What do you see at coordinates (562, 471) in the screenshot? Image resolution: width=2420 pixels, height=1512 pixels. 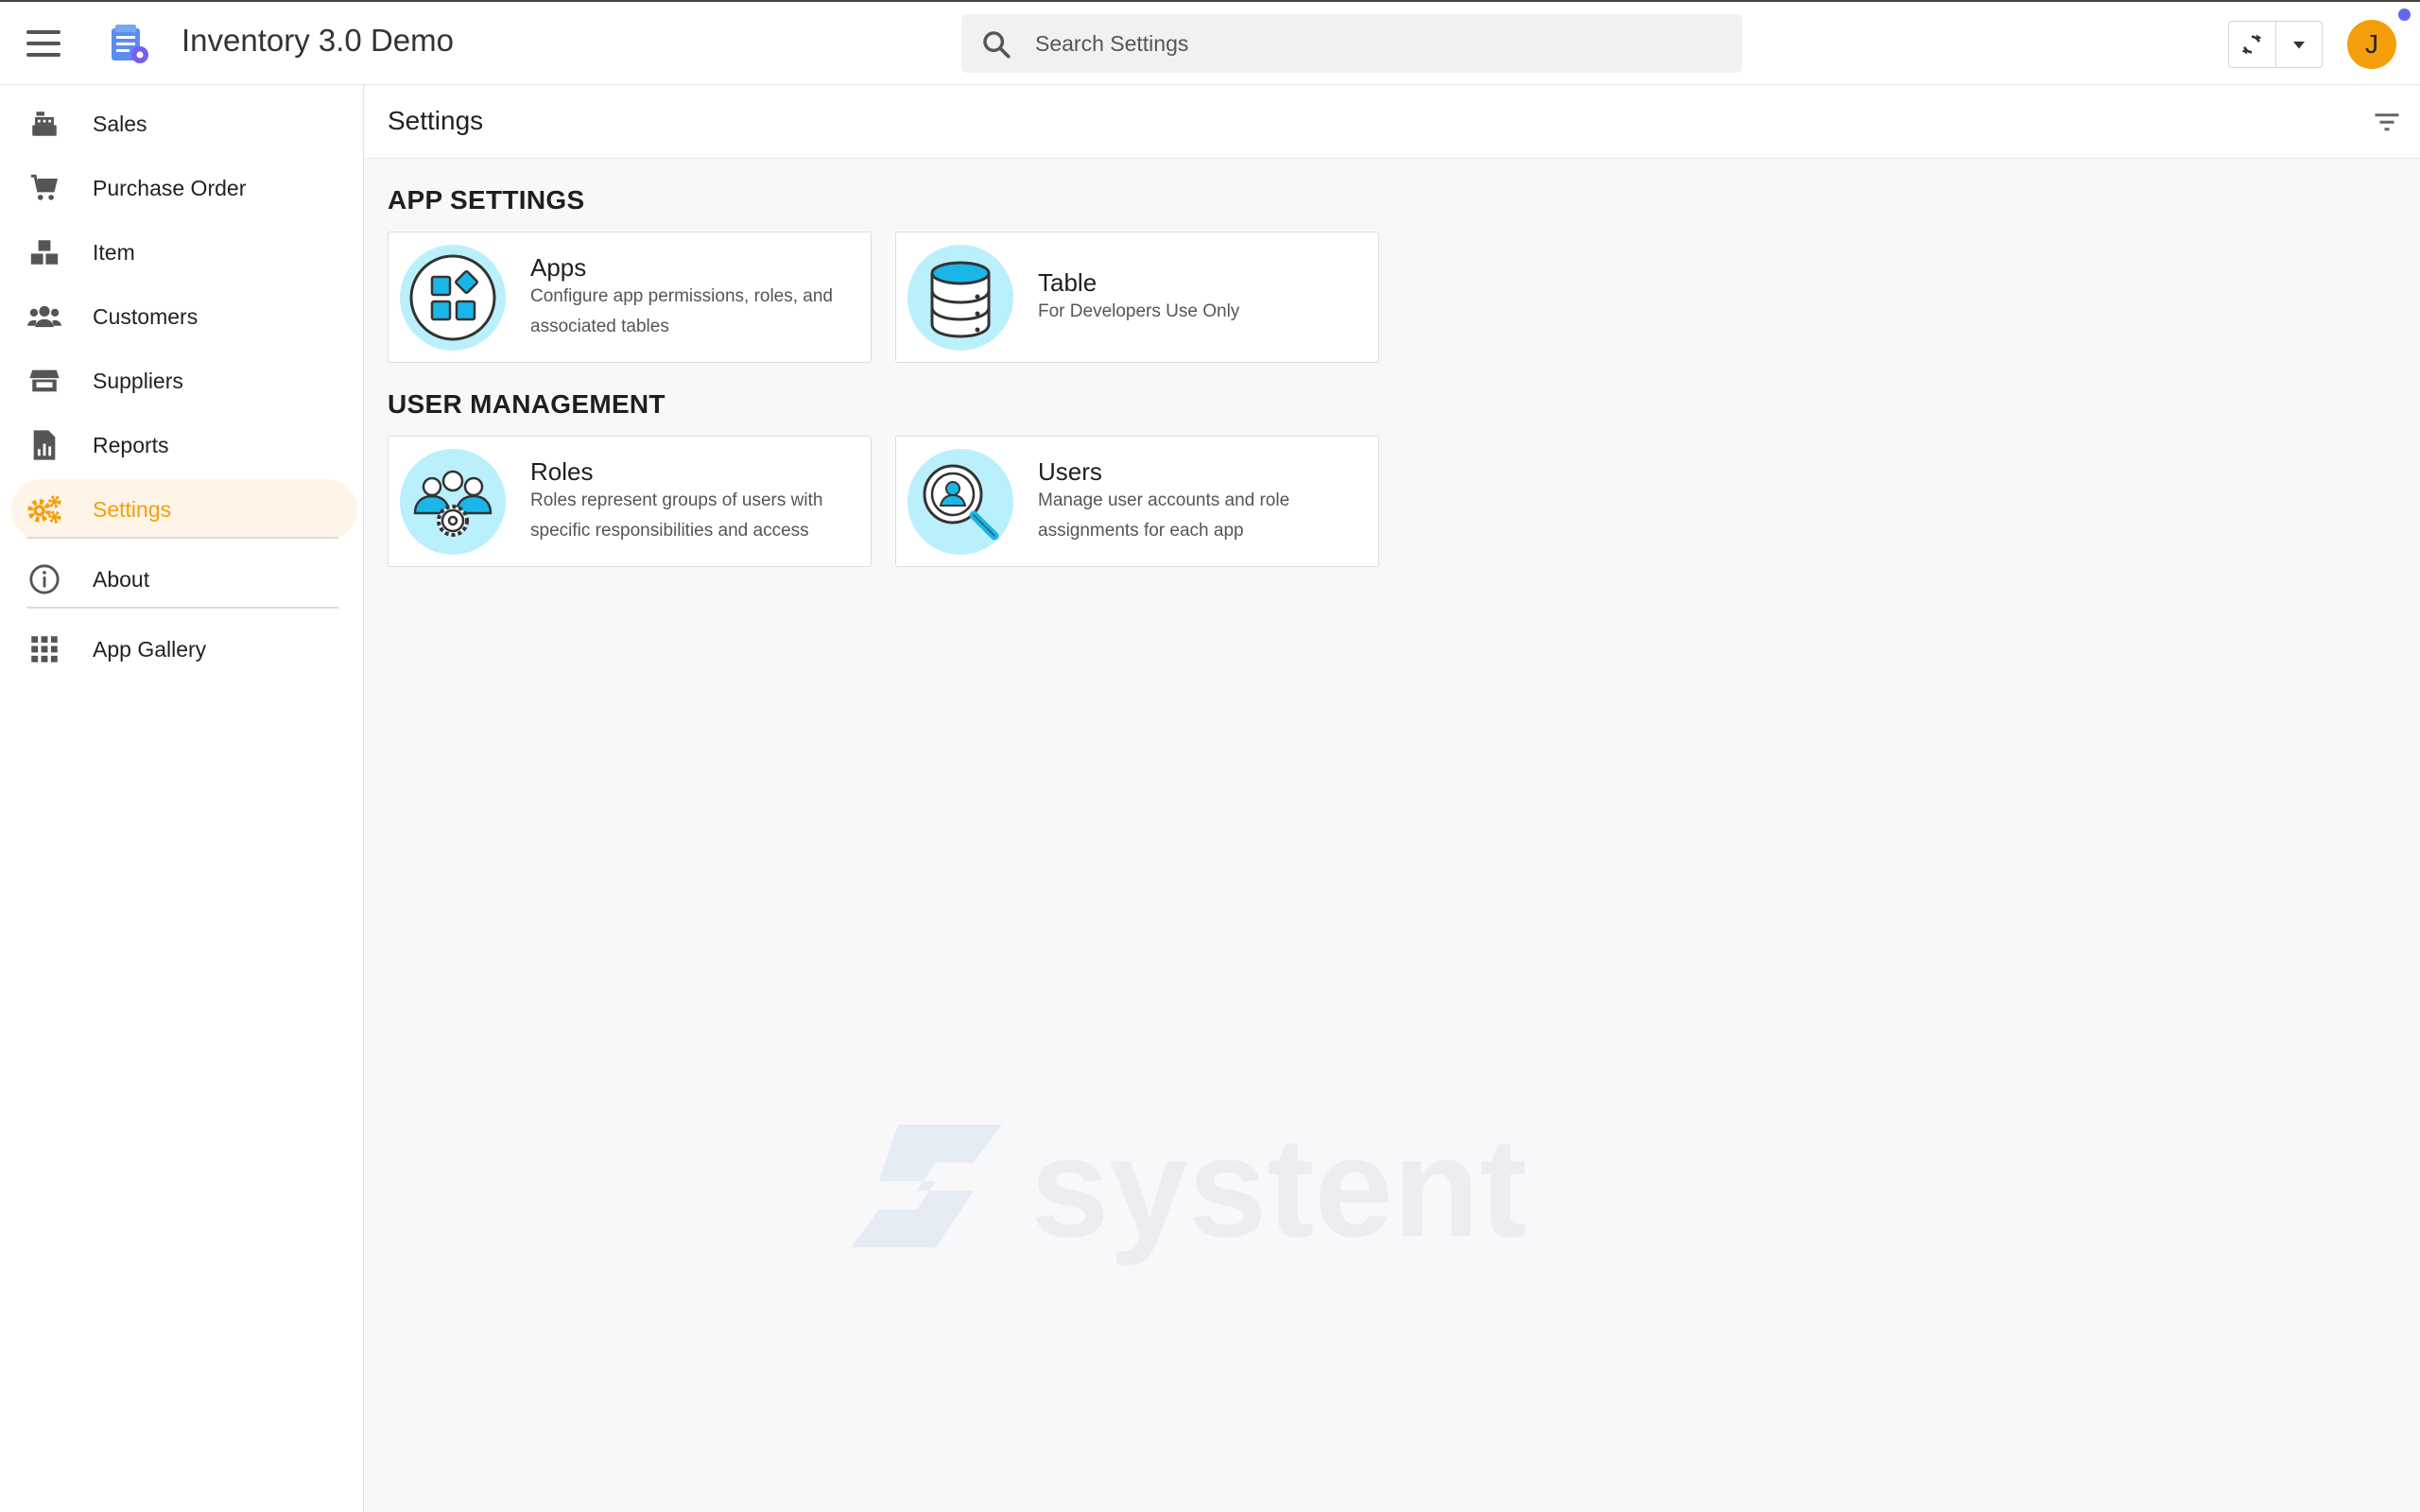 I see `card-title: Roles` at bounding box center [562, 471].